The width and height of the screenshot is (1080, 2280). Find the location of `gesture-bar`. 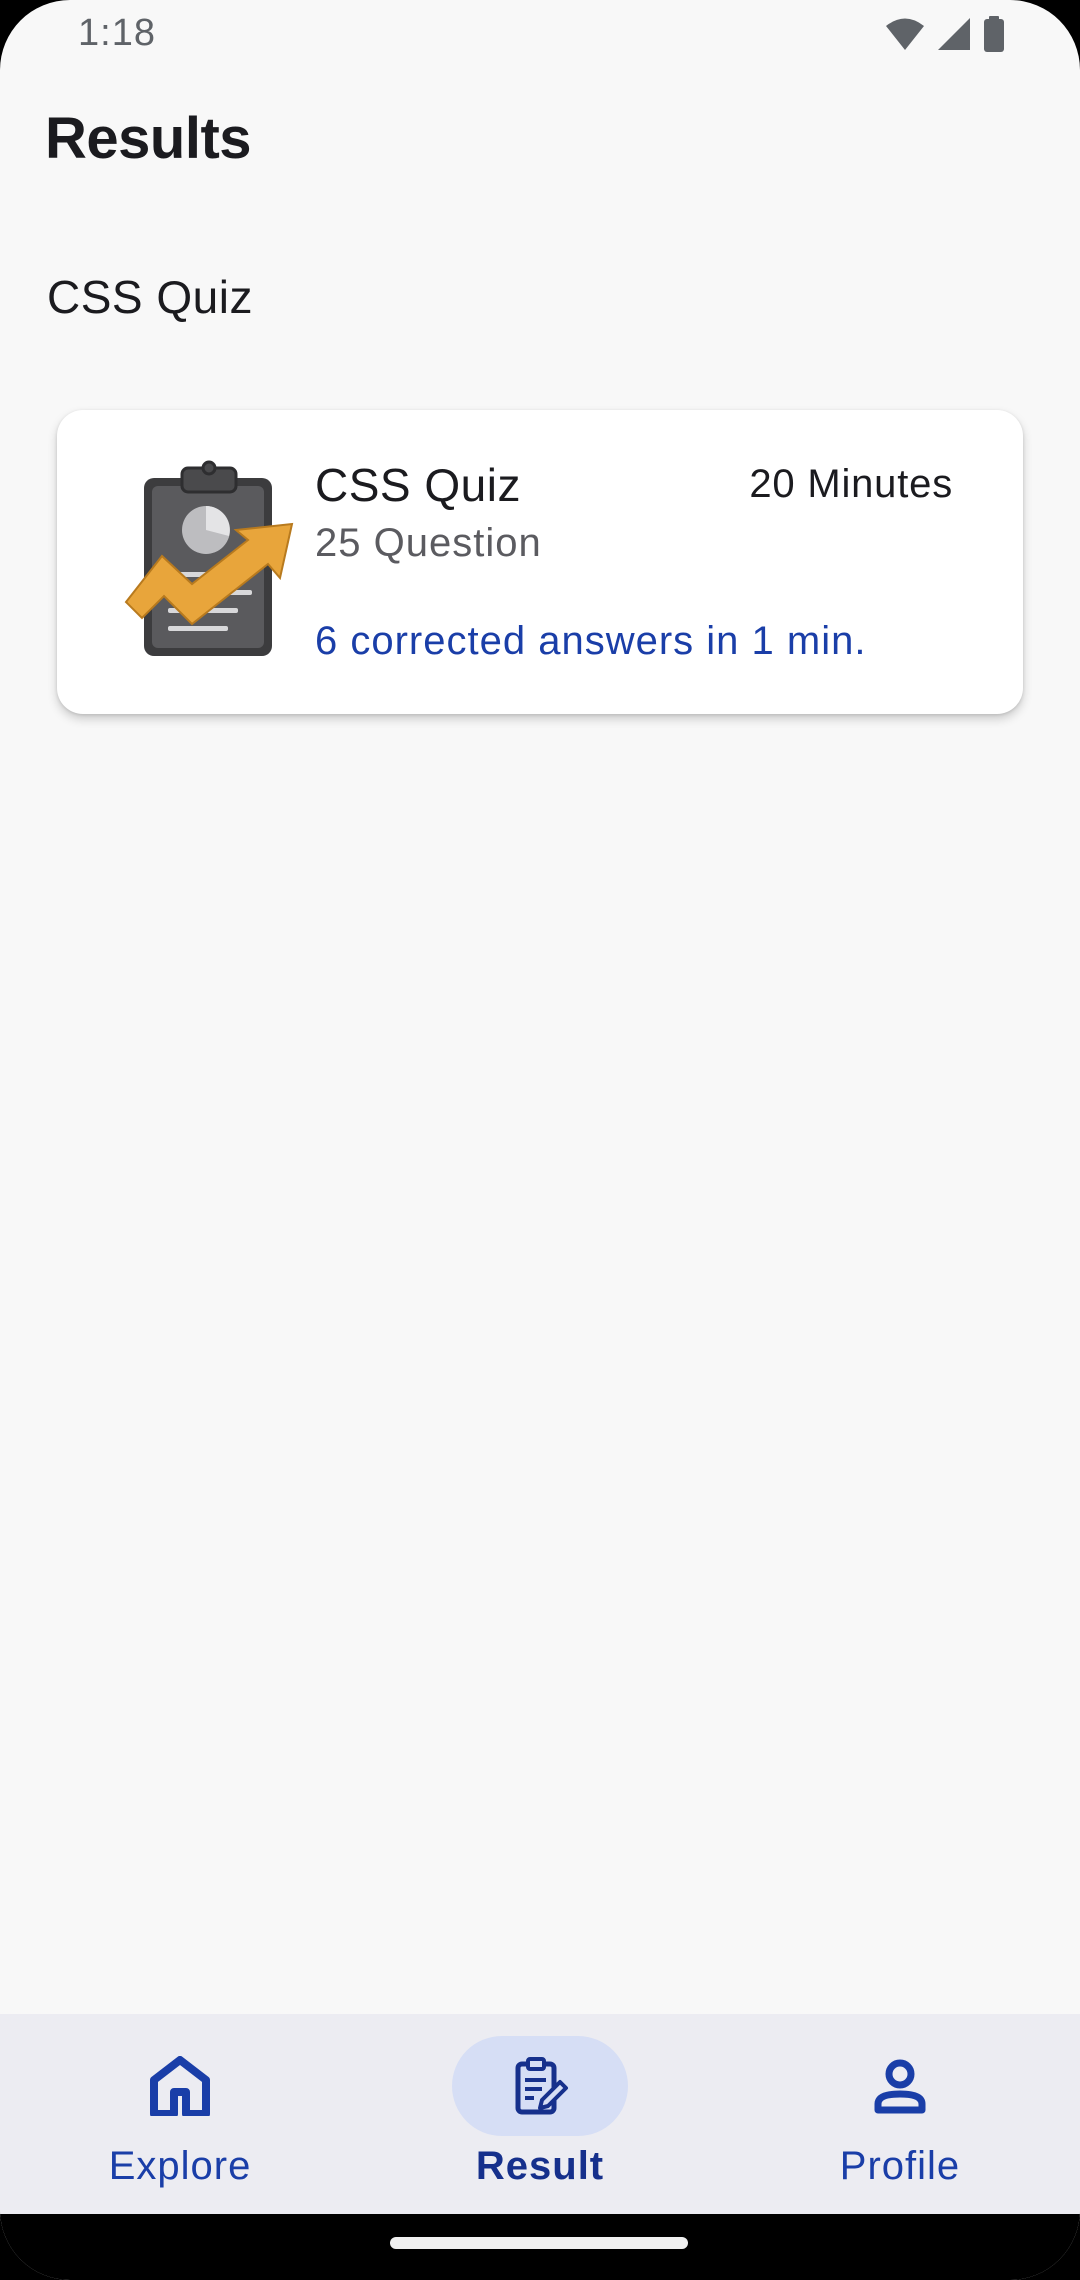

gesture-bar is located at coordinates (540, 2247).